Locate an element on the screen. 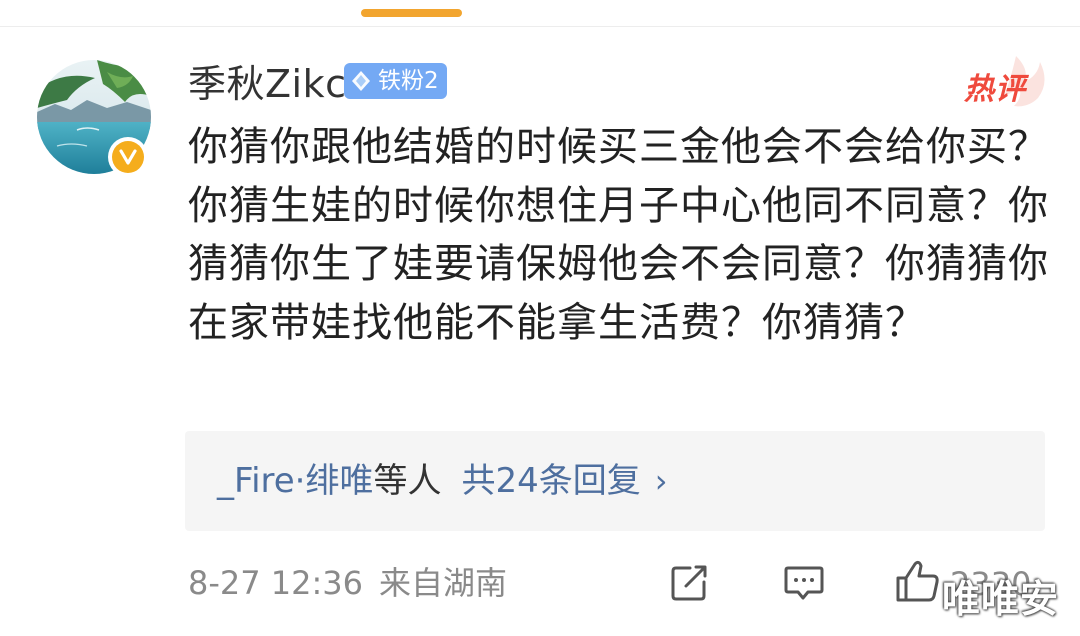 This screenshot has width=1080, height=636. reply-summary: _Fire·绯唯等人 共24条回复 › is located at coordinates (442, 481).